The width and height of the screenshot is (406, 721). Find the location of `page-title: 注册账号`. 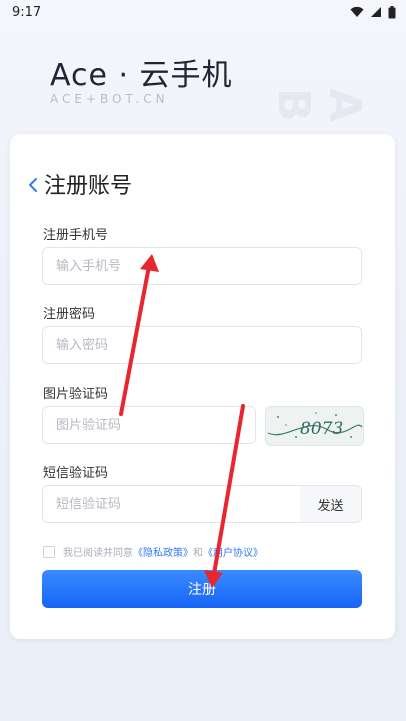

page-title: 注册账号 is located at coordinates (88, 186).